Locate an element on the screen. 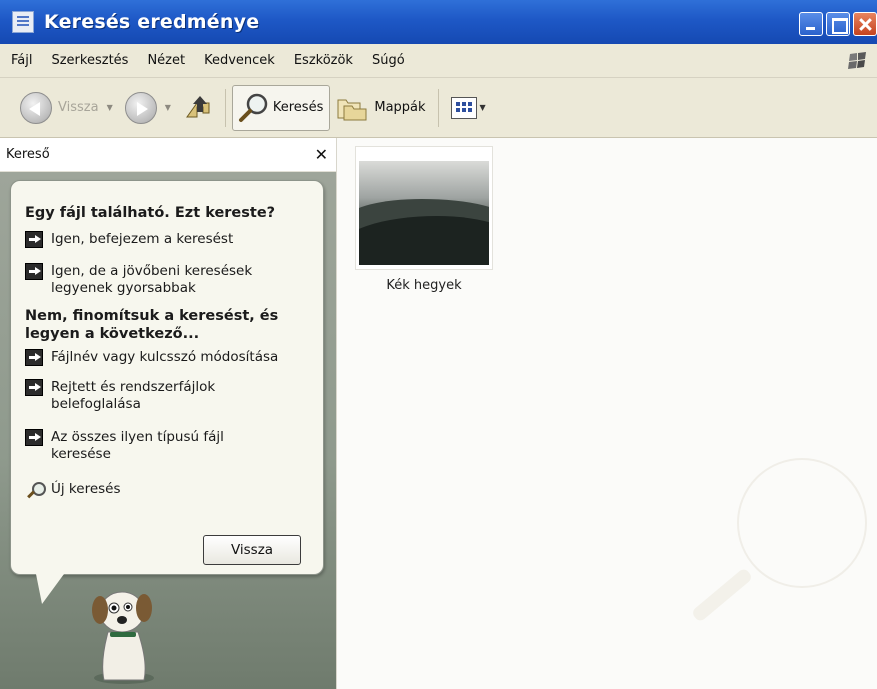 The height and width of the screenshot is (689, 877). pane-close-icon: ✕ is located at coordinates (321, 154).